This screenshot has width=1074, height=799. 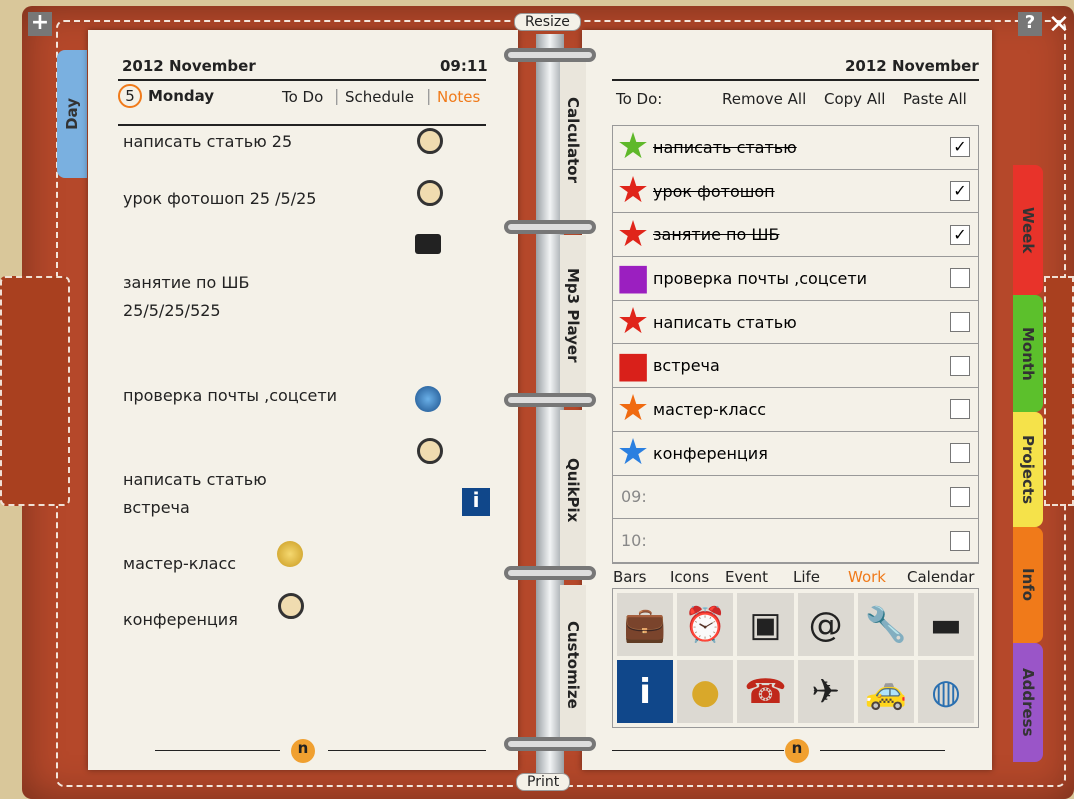 I want to click on globe-icon: ◍, so click(x=945, y=691).